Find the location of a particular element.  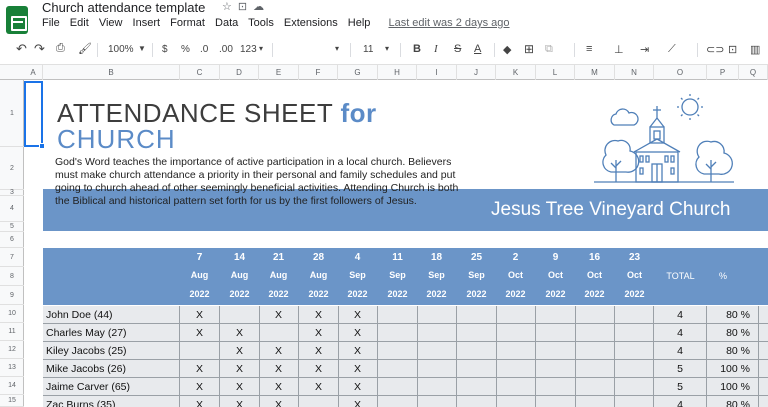

fill-color-icon: ◆ is located at coordinates (507, 49).